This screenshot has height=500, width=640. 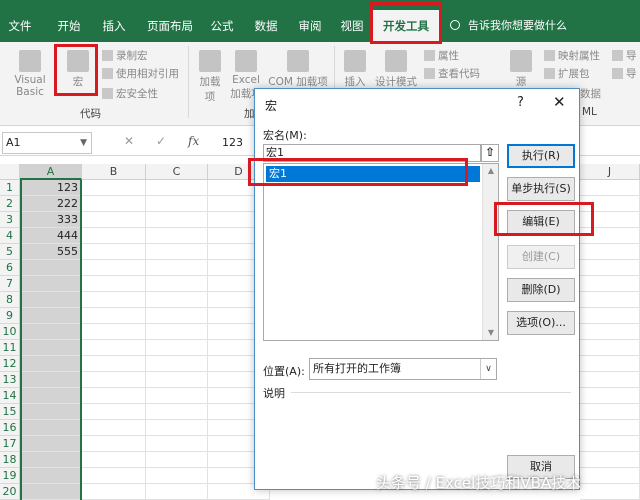 I want to click on cell-a: 222, so click(x=51, y=204).